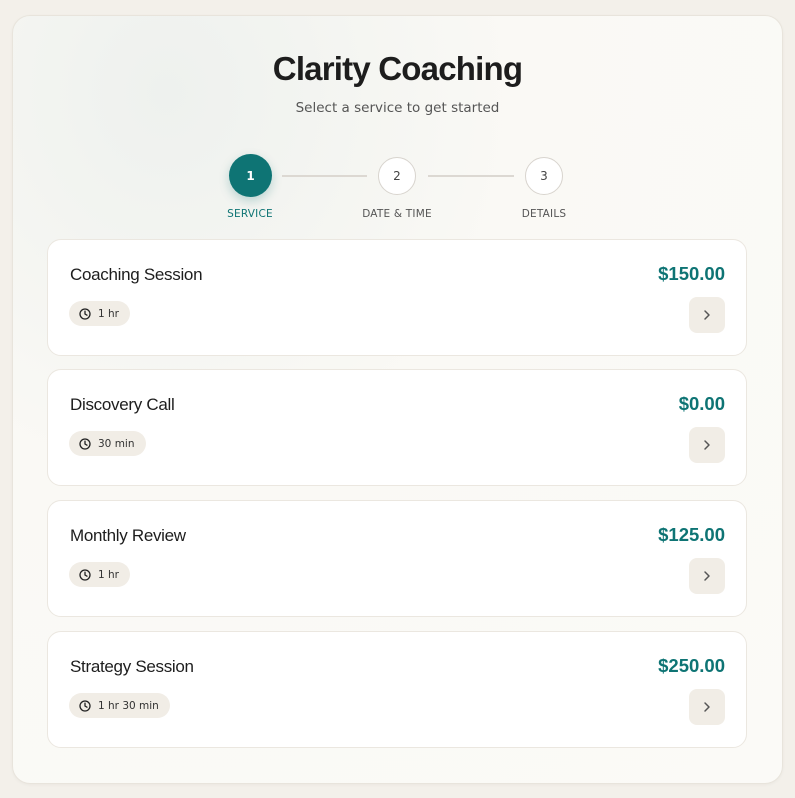 This screenshot has height=798, width=795. What do you see at coordinates (397, 297) in the screenshot?
I see `service-card-coaching-session: Coaching Session $150.00 1 hr` at bounding box center [397, 297].